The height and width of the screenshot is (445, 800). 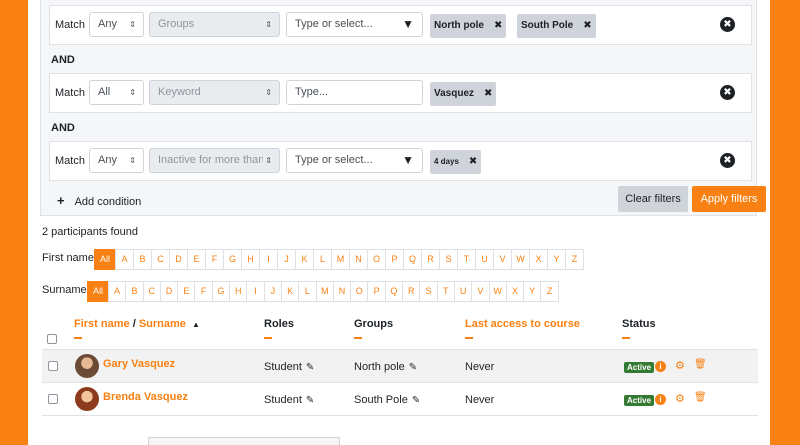 What do you see at coordinates (99, 200) in the screenshot?
I see `add-condition-button: + Add condition` at bounding box center [99, 200].